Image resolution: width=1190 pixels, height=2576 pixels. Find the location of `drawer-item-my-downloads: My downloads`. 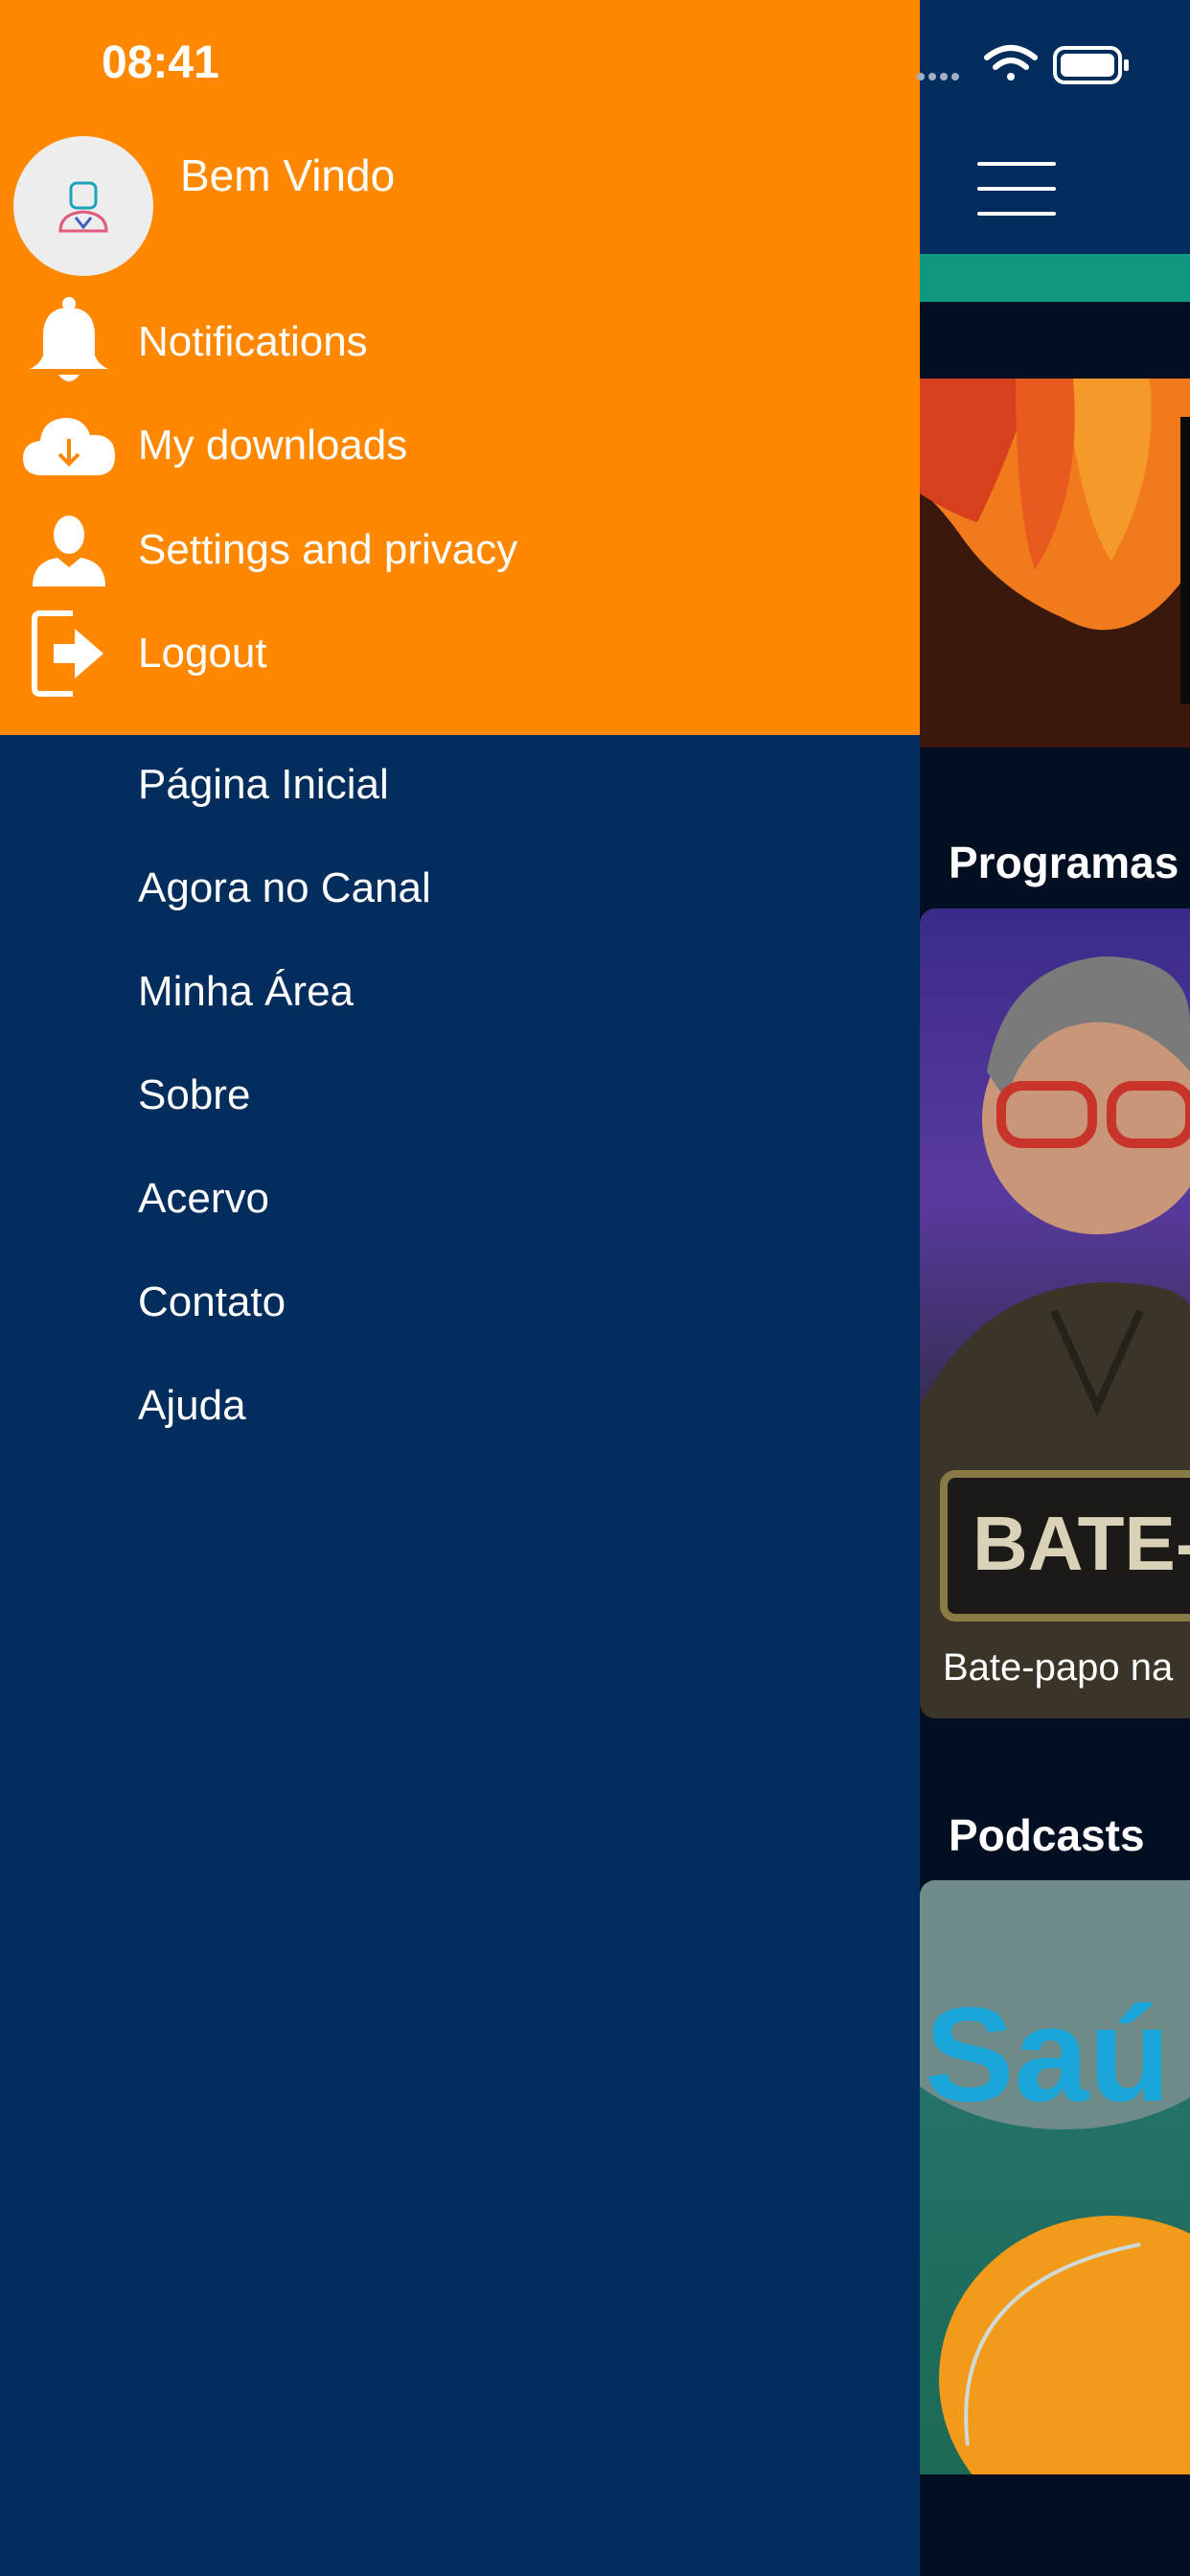

drawer-item-my-downloads: My downloads is located at coordinates (460, 446).